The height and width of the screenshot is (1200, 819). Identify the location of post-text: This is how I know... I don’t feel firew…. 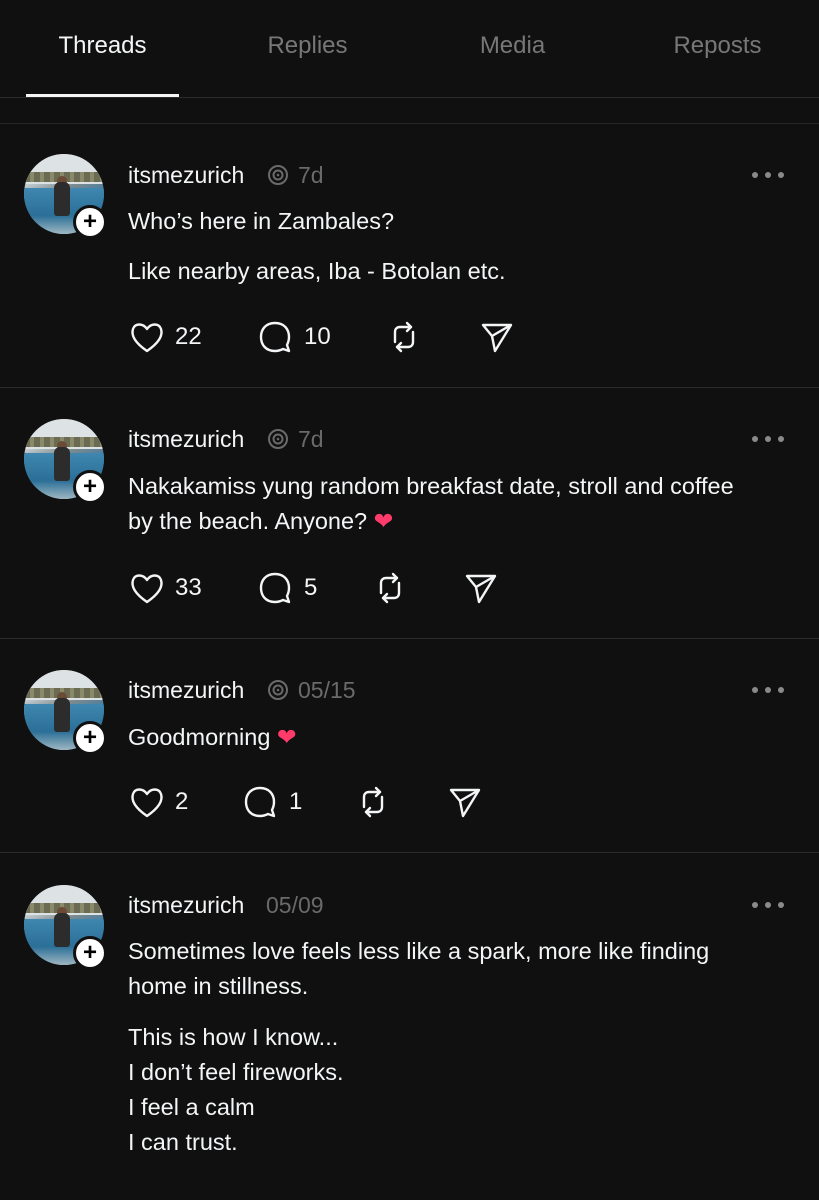
(236, 1089).